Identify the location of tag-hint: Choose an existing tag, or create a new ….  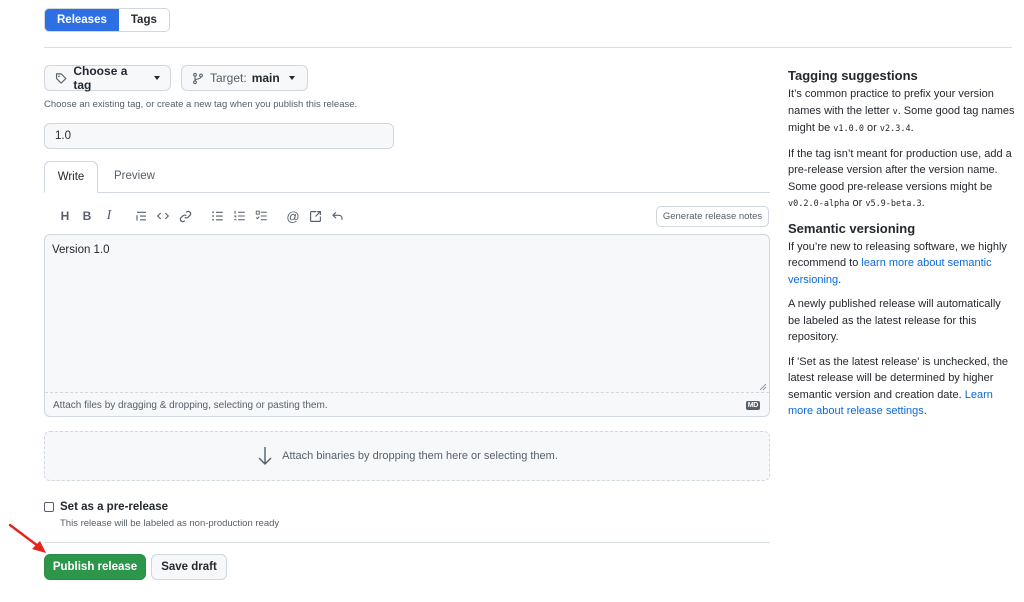
(201, 104).